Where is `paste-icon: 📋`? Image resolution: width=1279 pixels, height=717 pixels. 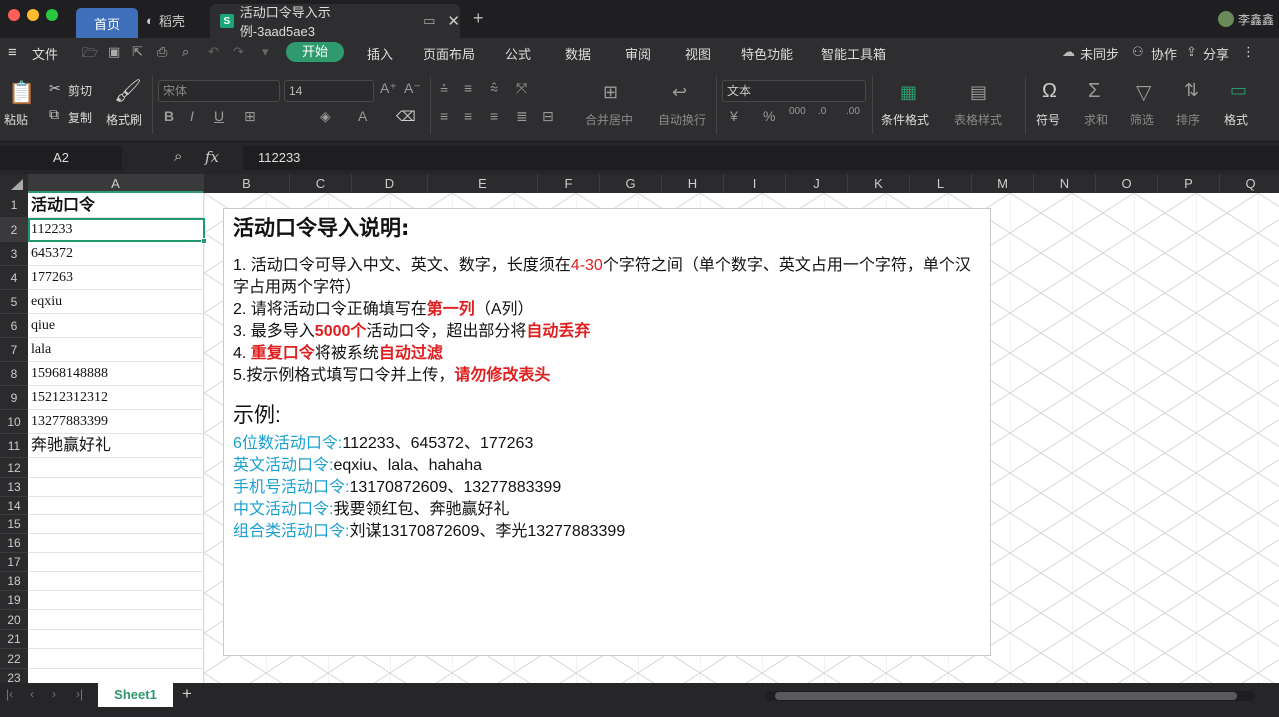 paste-icon: 📋 is located at coordinates (21, 93).